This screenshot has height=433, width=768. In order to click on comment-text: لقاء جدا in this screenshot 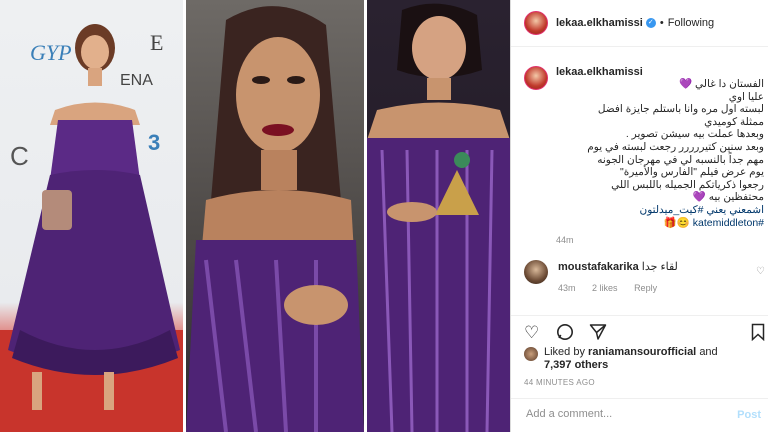, I will do `click(659, 267)`.